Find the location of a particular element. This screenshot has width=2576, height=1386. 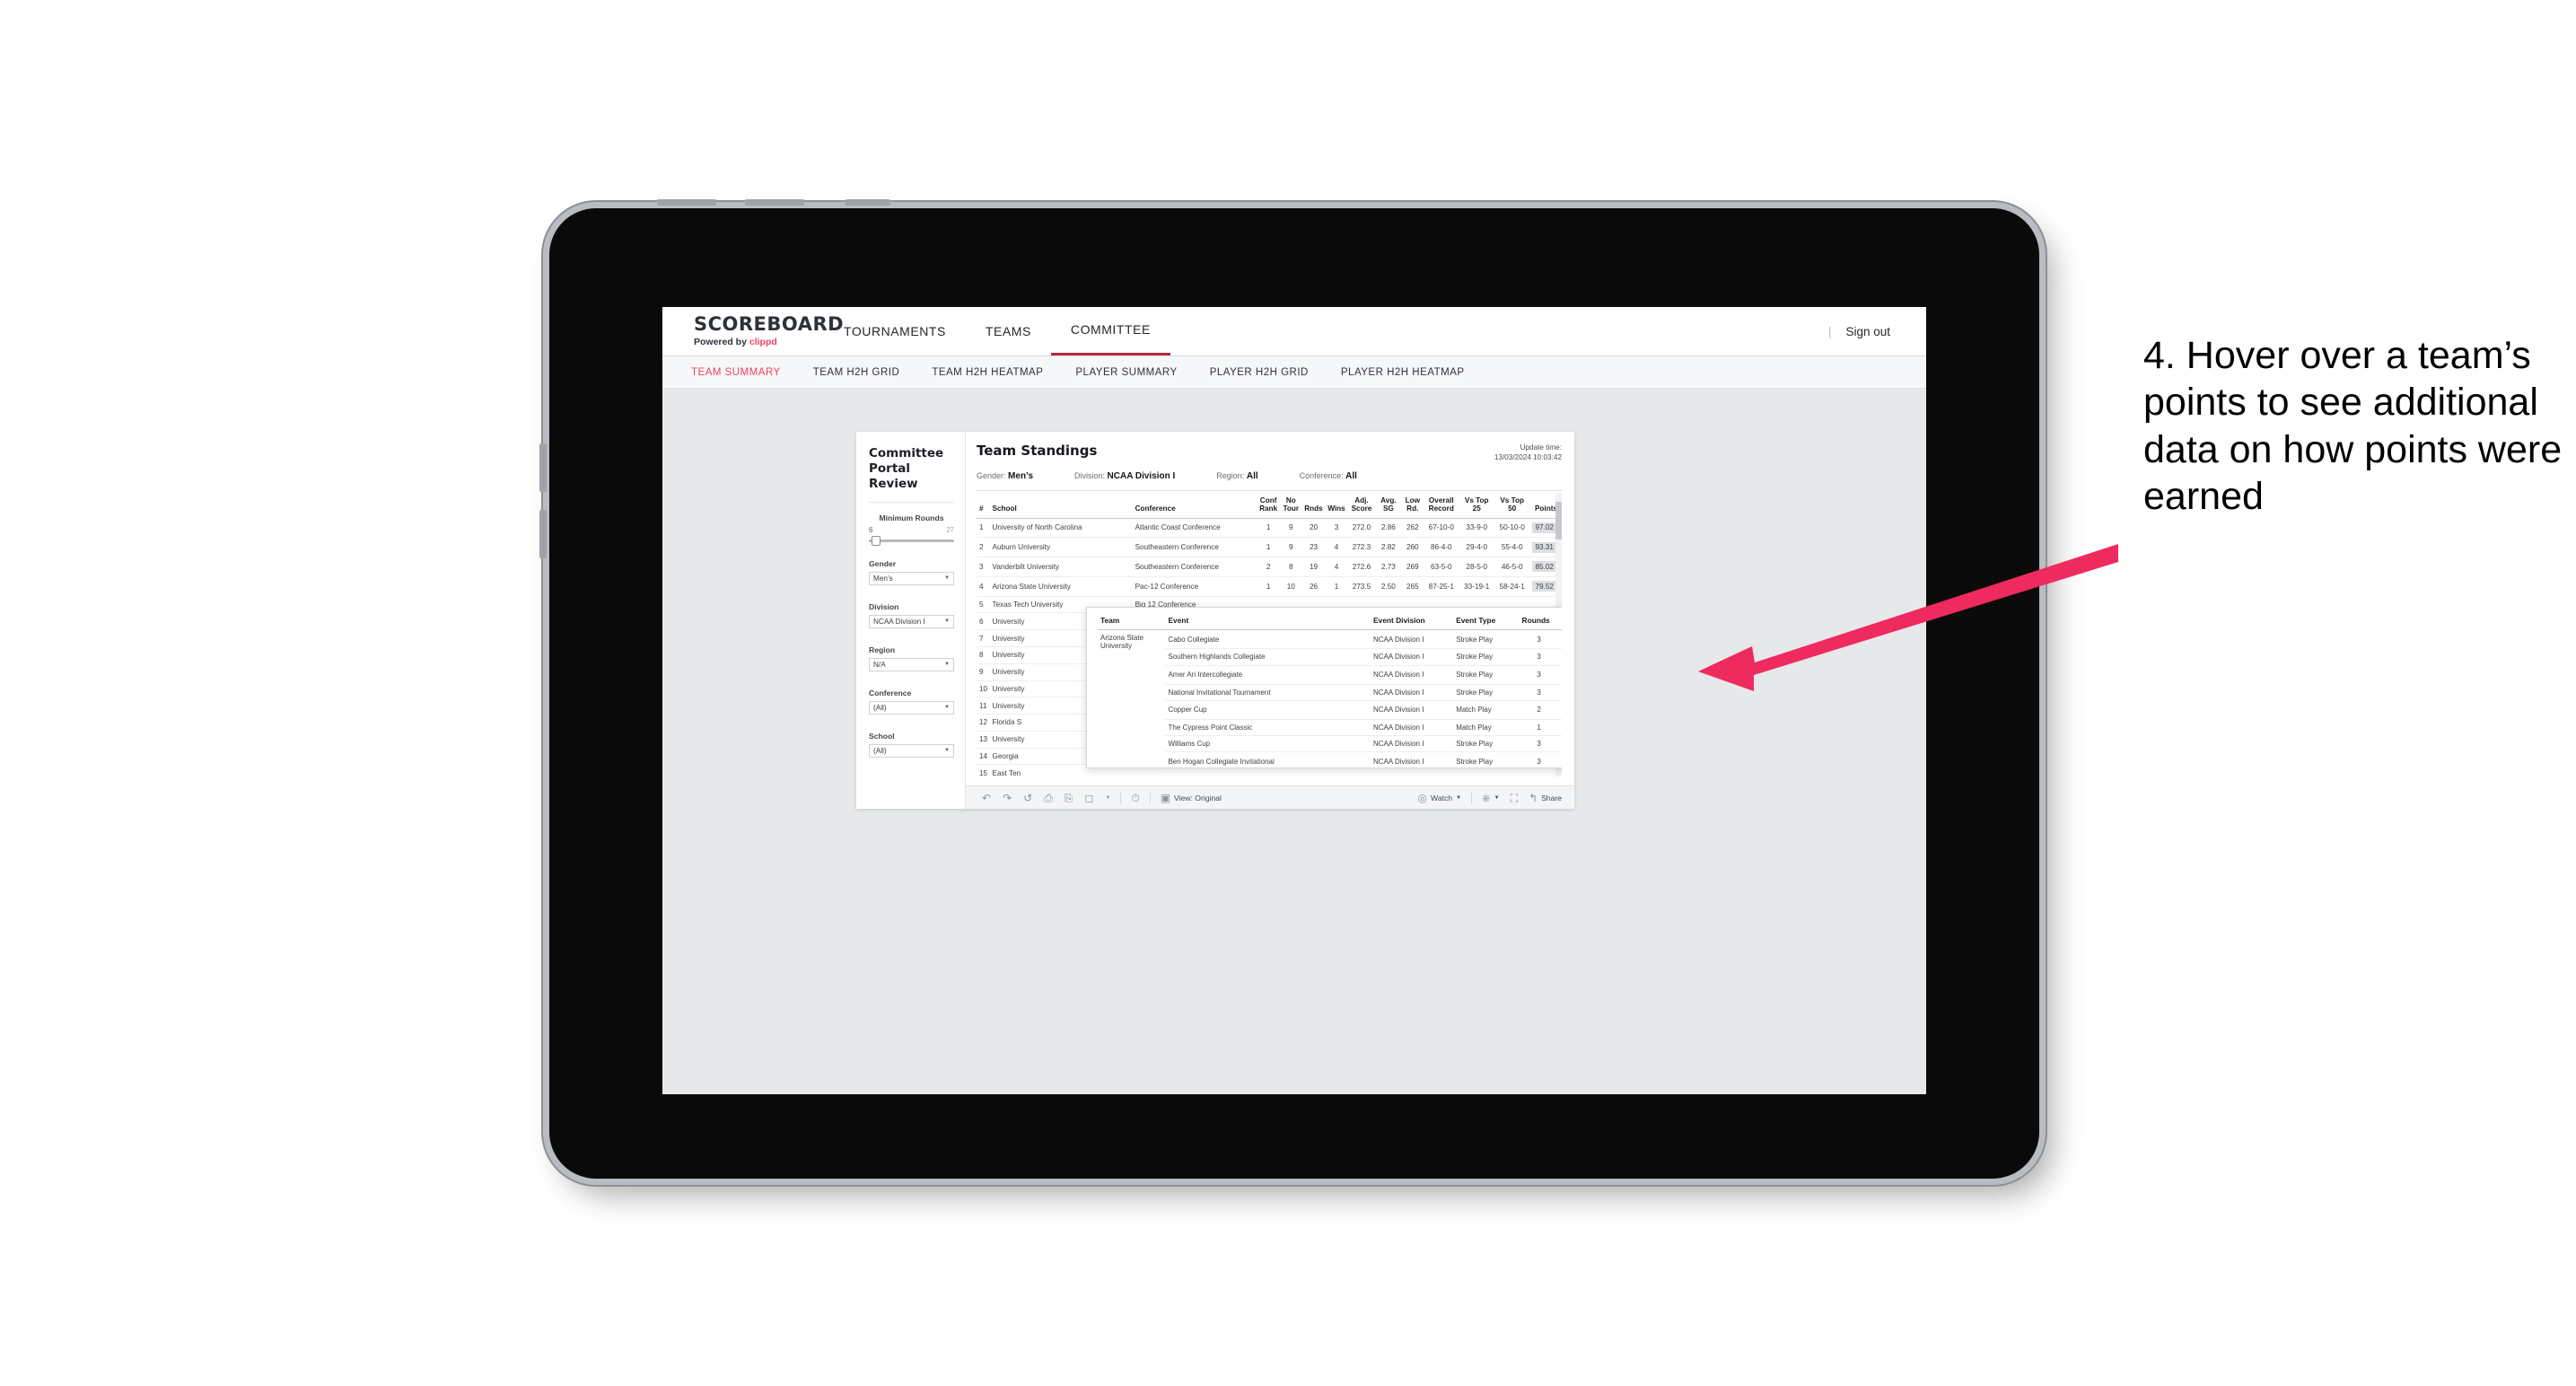

download-button: ⎈ ▼ is located at coordinates (1491, 798).